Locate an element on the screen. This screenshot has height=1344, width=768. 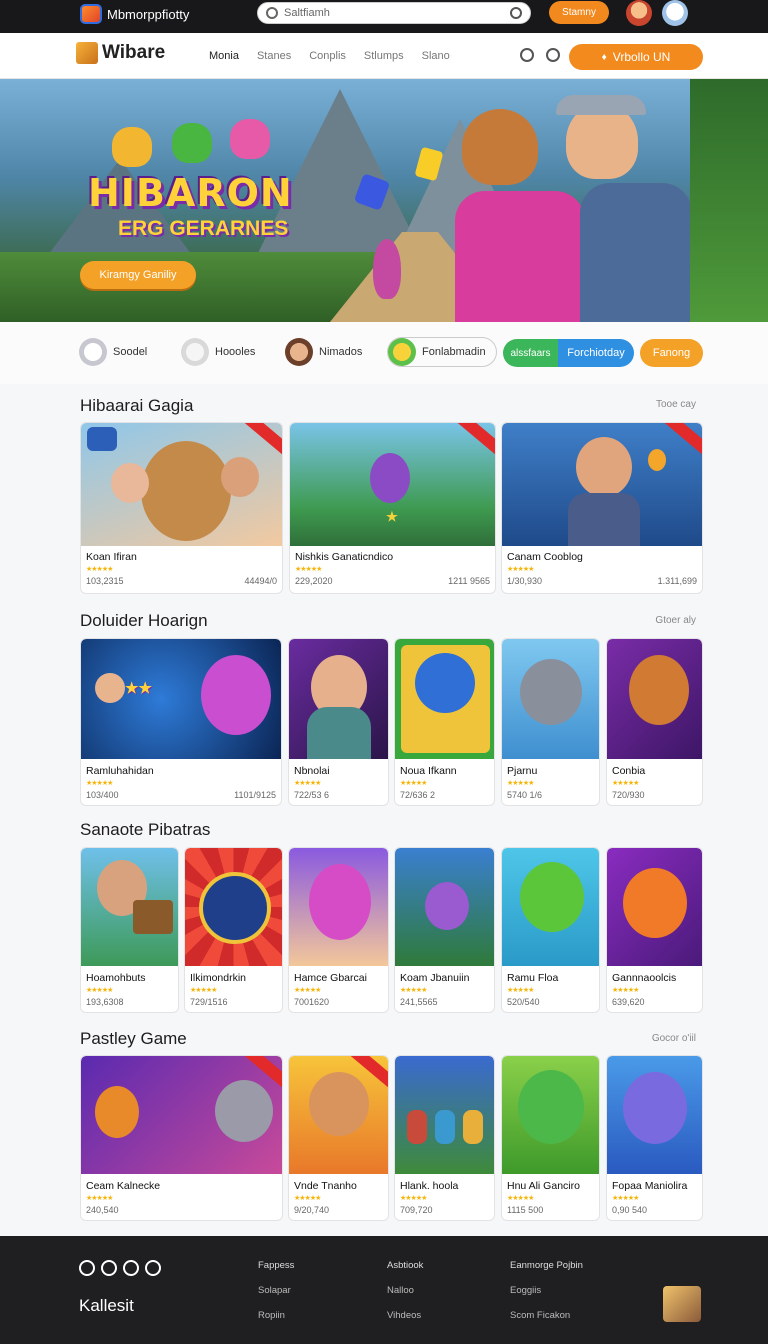
footer-link: Ropiin is located at coordinates (276, 1315).